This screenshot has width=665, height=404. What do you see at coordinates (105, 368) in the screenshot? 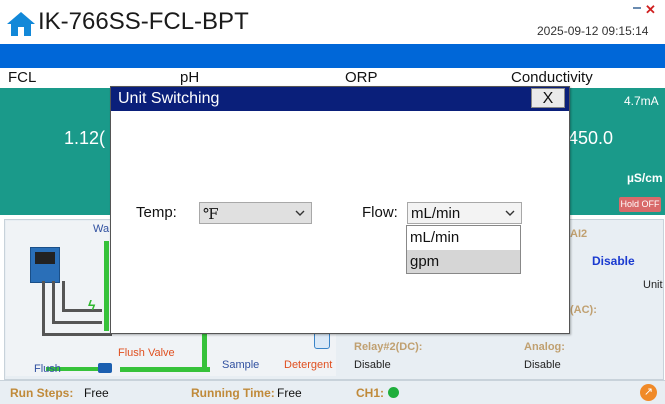
I see `flush-valve-icon` at bounding box center [105, 368].